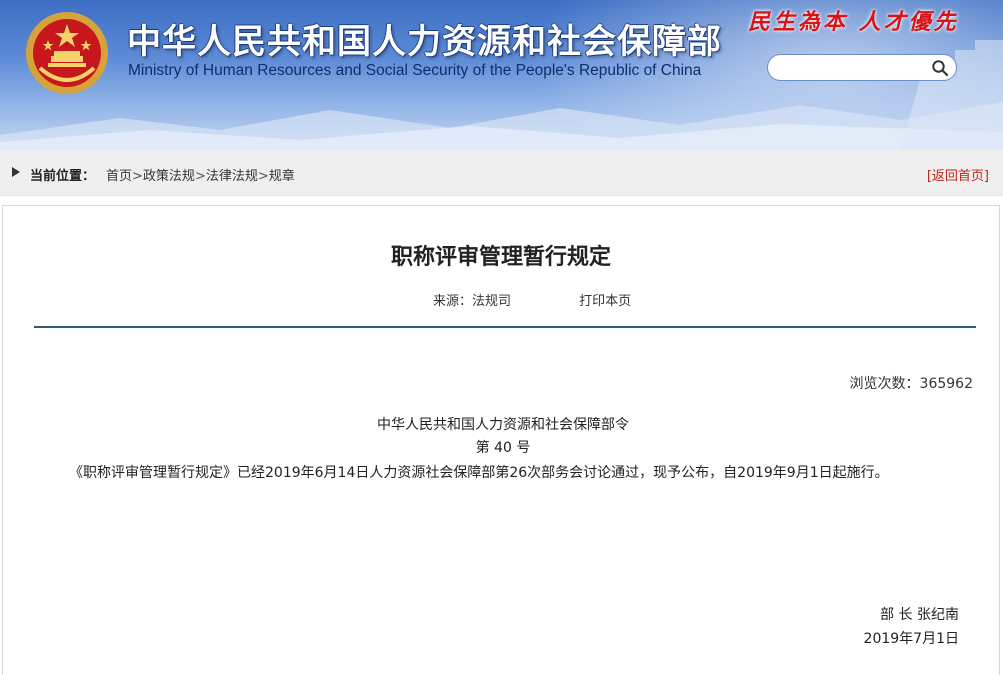 This screenshot has width=1003, height=675. Describe the element at coordinates (501, 173) in the screenshot. I see `breadcrumb-bar: 当前位置： 首页>政策法规>法律法规>规章 [返回首页]` at that location.